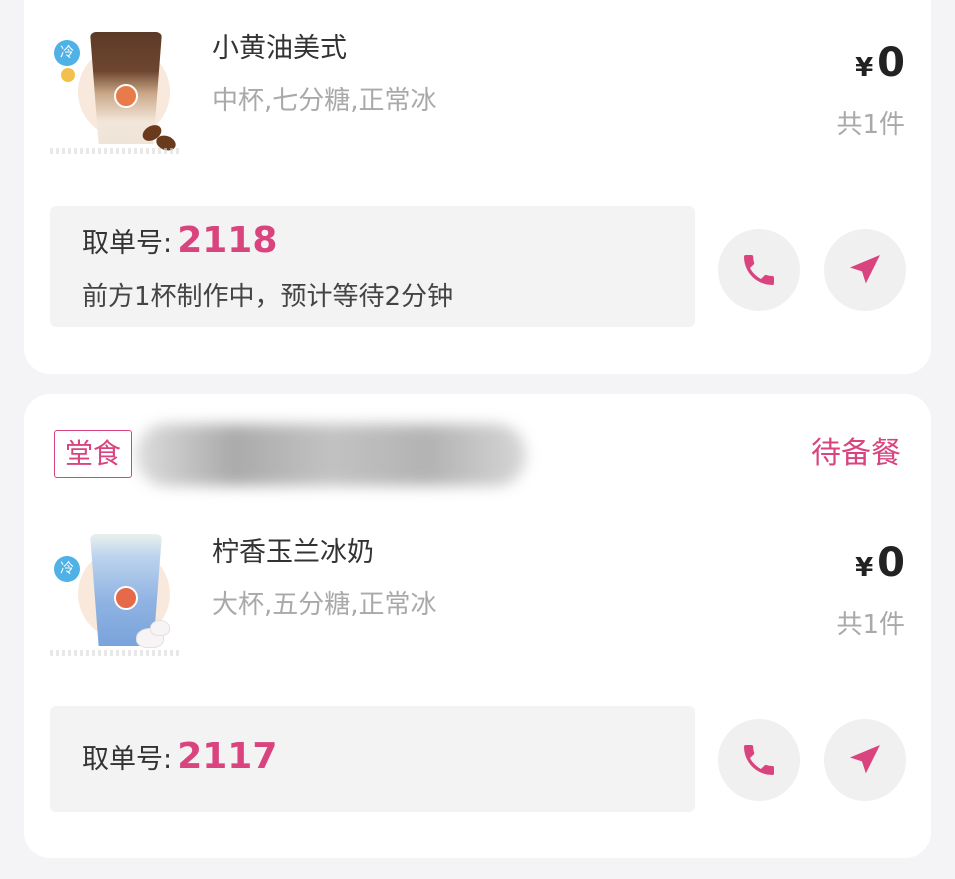 This screenshot has width=955, height=879. I want to click on pickup-info-box: 取单号: 2118 前方1杯制作中，预计等待2分钟, so click(372, 266).